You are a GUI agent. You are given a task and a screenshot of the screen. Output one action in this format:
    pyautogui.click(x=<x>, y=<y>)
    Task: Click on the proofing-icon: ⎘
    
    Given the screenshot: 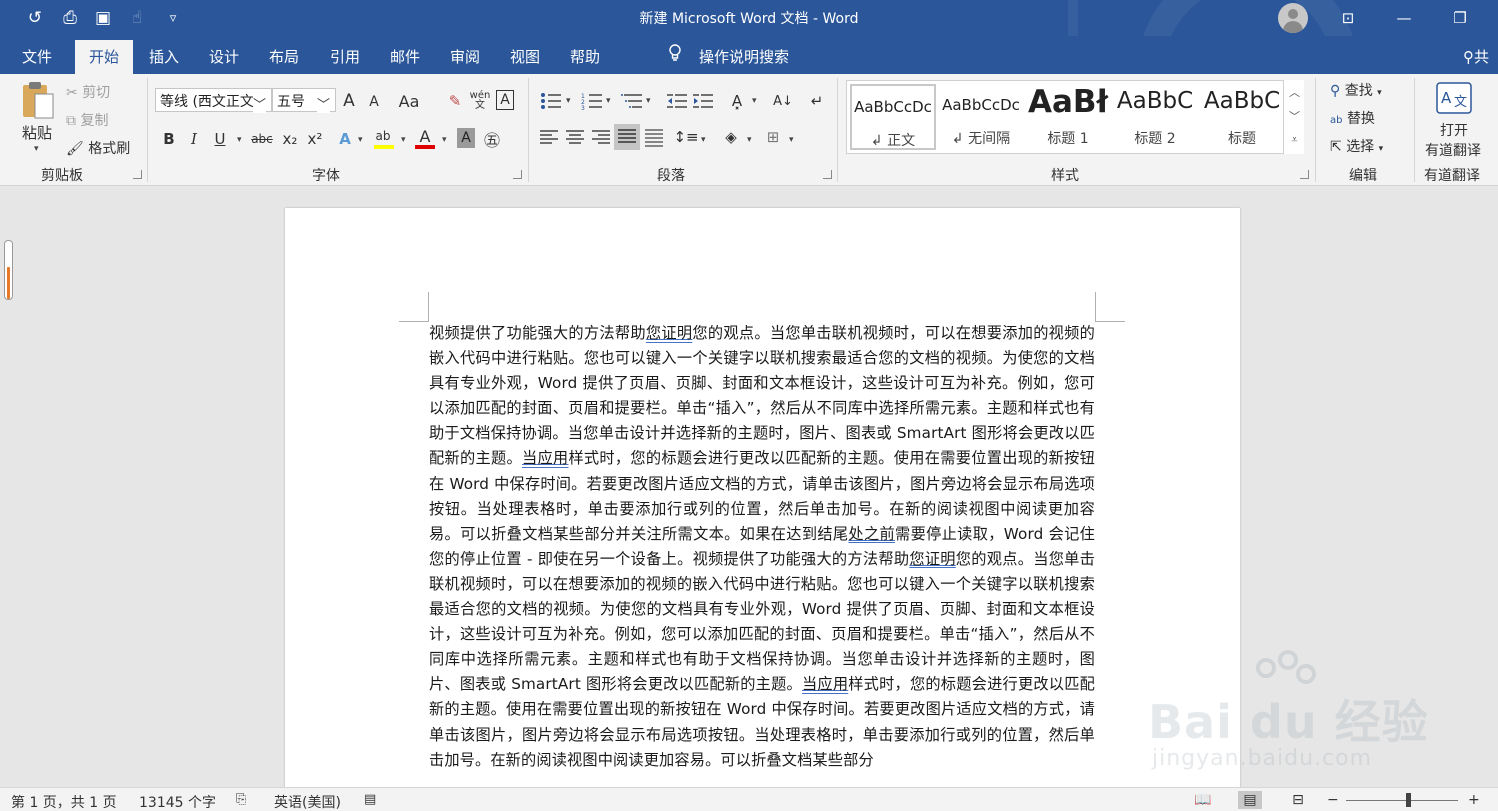 What is the action you would take?
    pyautogui.click(x=241, y=799)
    